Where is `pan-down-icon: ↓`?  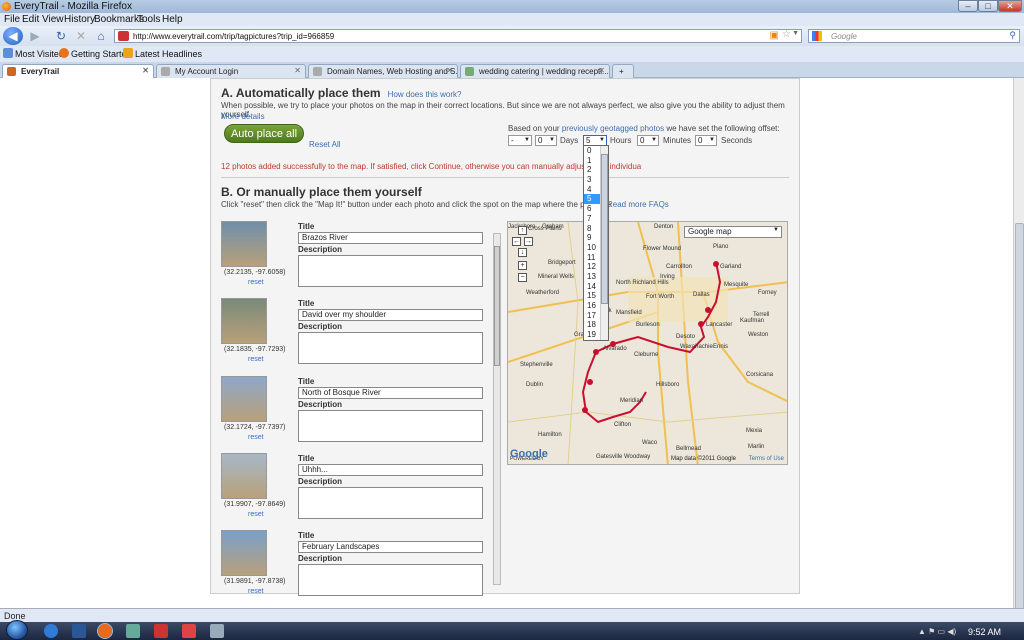 pan-down-icon: ↓ is located at coordinates (522, 252).